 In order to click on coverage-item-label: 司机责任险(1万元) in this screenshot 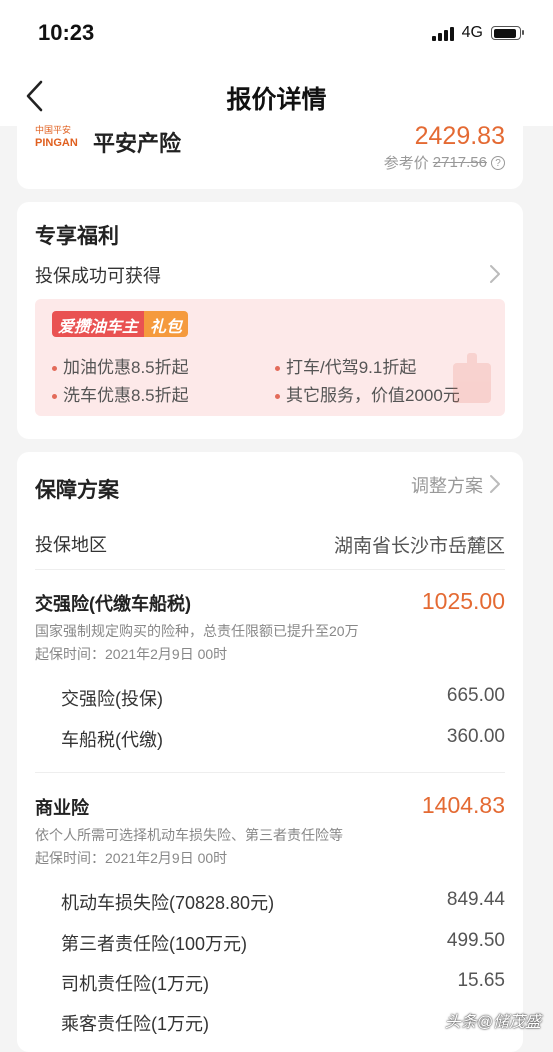, I will do `click(135, 984)`.